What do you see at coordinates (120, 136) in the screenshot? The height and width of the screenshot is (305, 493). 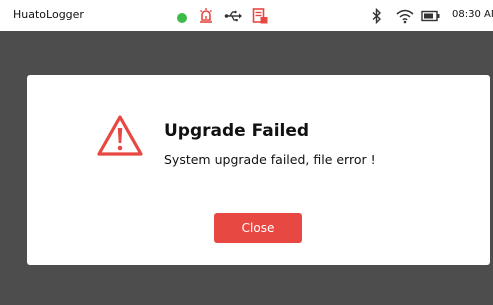 I see `warning-icon` at bounding box center [120, 136].